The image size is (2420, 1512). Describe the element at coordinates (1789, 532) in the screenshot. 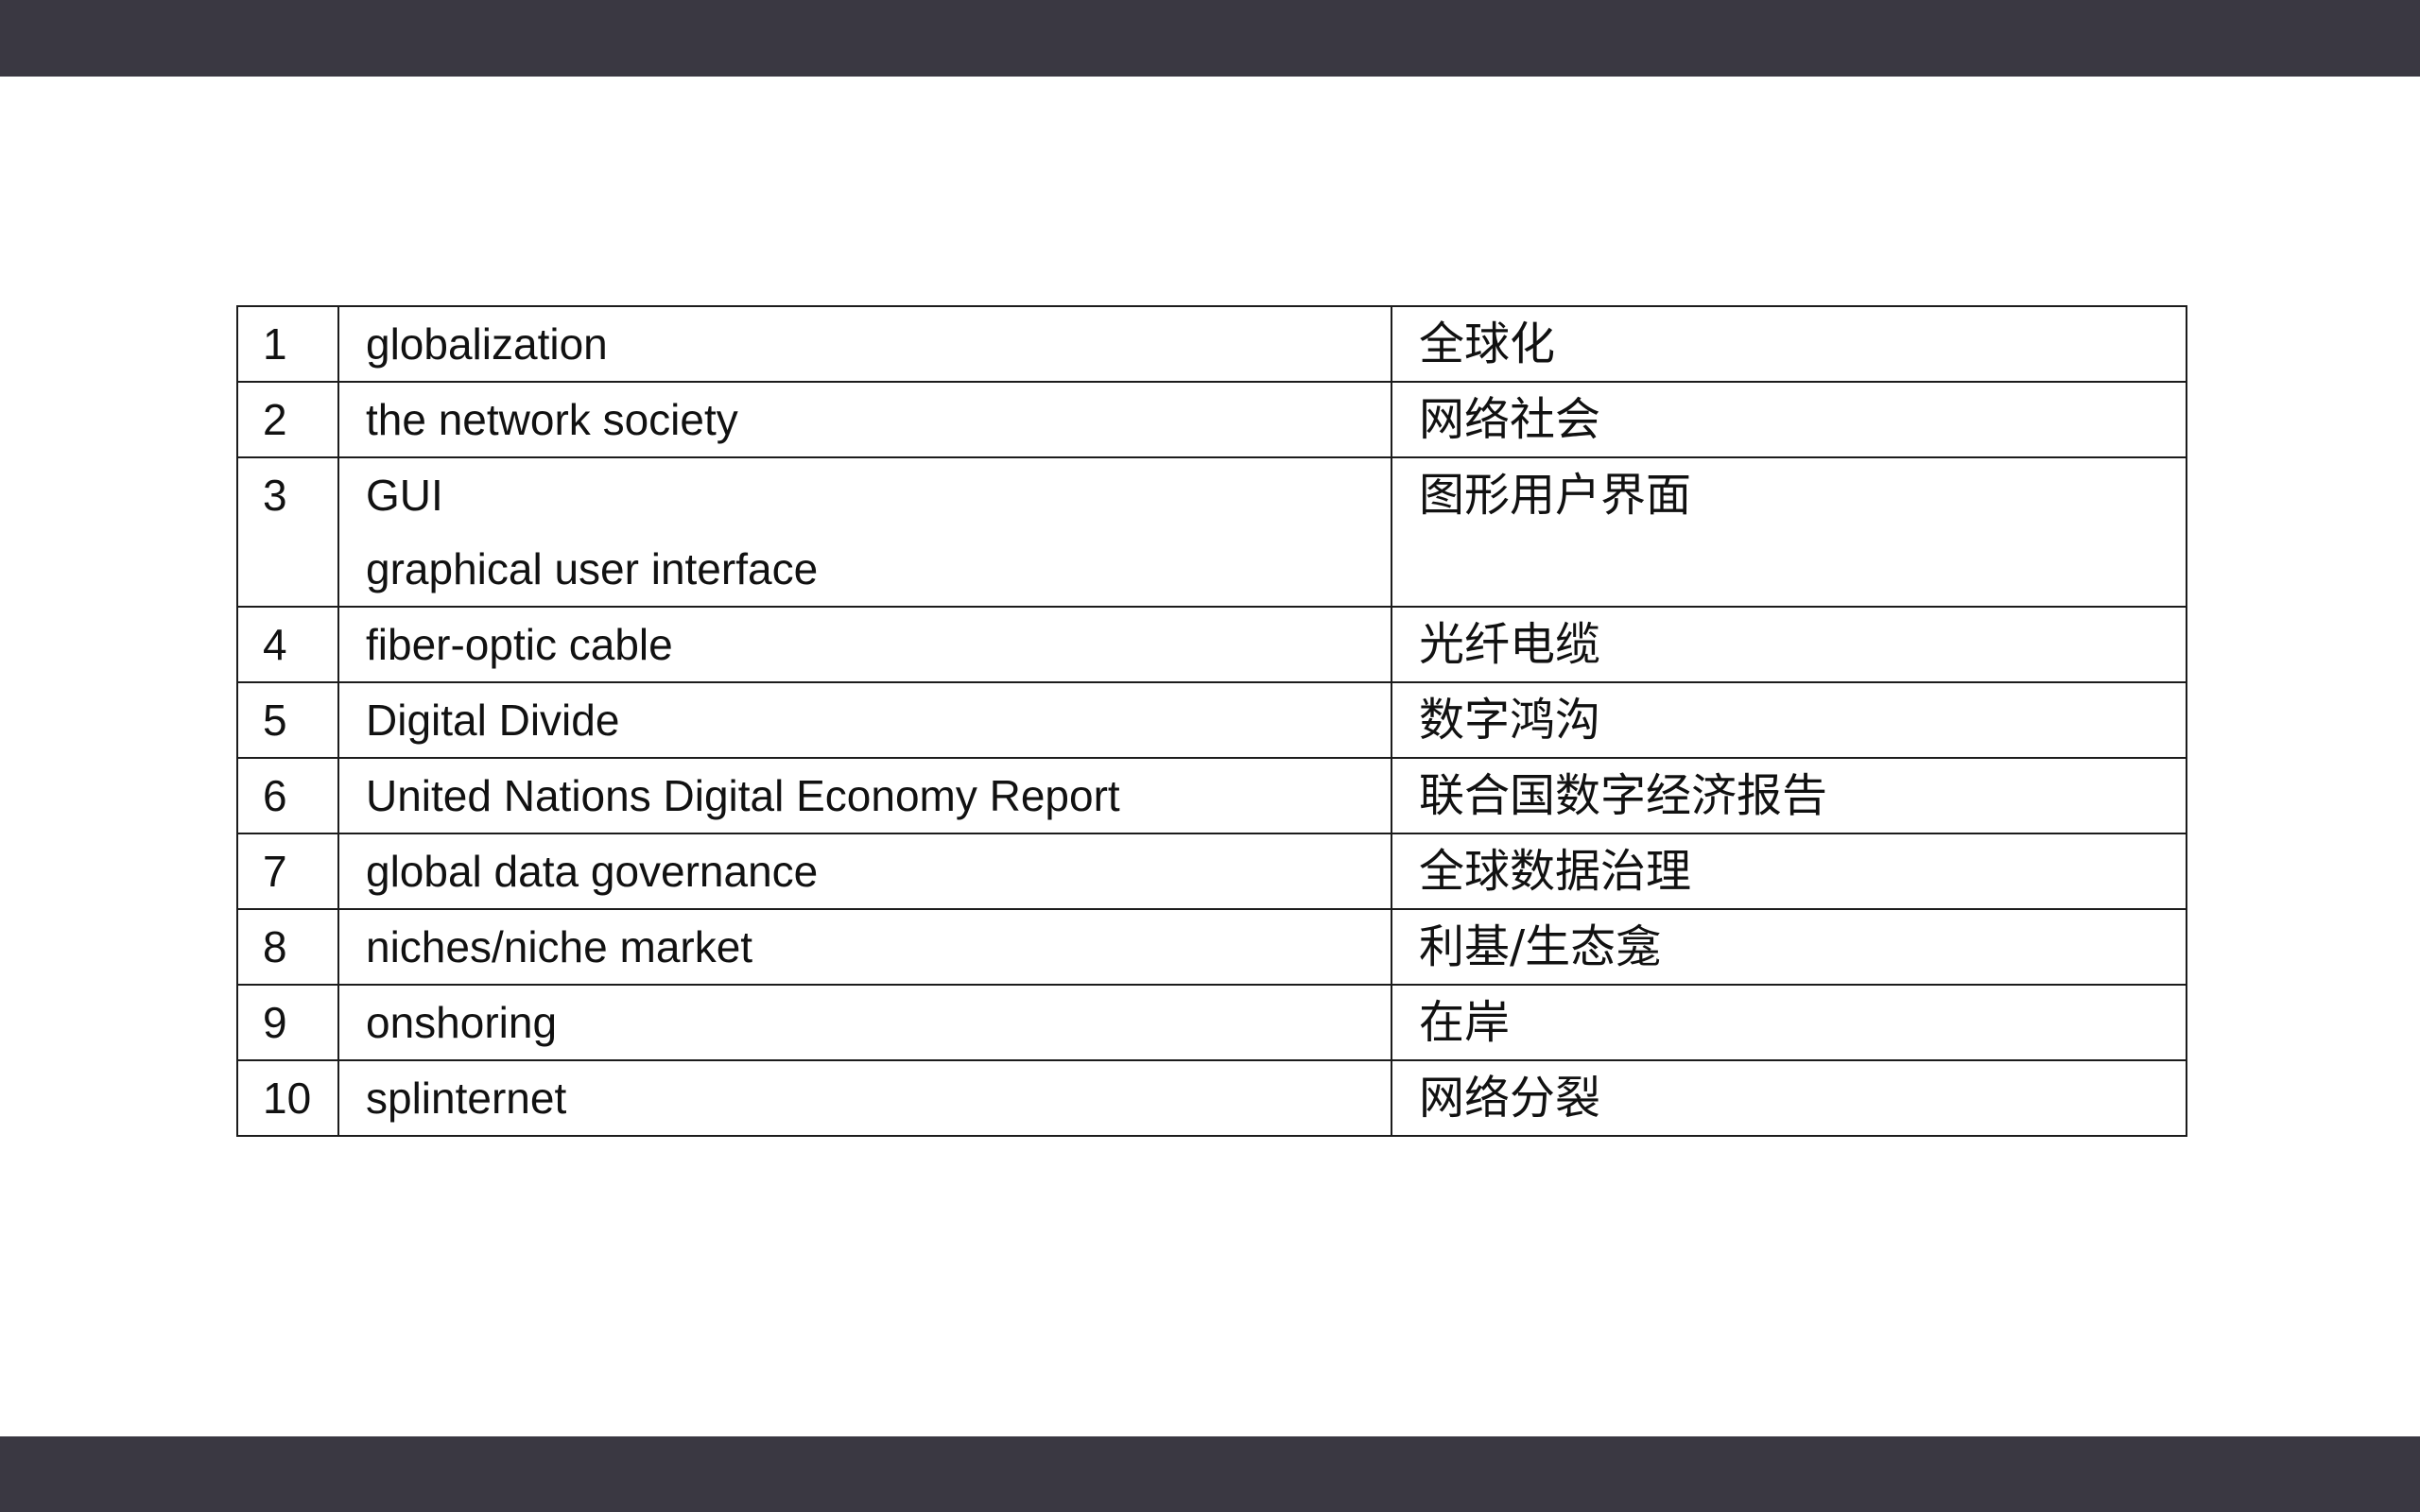

I see `chinese-term: 图形用户界面` at that location.